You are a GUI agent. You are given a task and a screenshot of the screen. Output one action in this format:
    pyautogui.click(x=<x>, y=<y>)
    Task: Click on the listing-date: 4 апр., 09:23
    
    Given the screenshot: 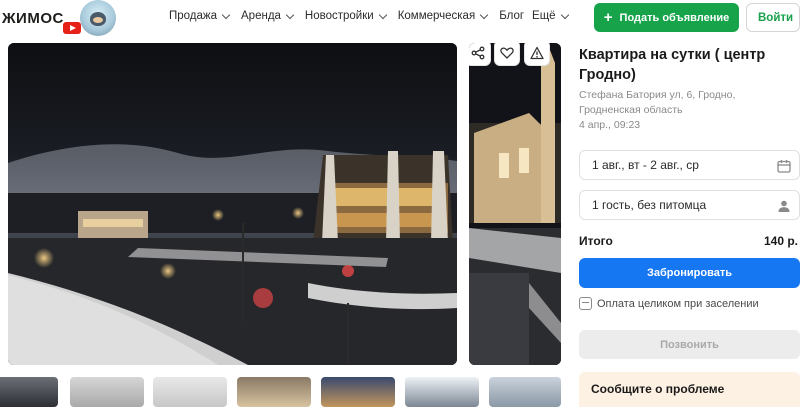 What is the action you would take?
    pyautogui.click(x=610, y=125)
    